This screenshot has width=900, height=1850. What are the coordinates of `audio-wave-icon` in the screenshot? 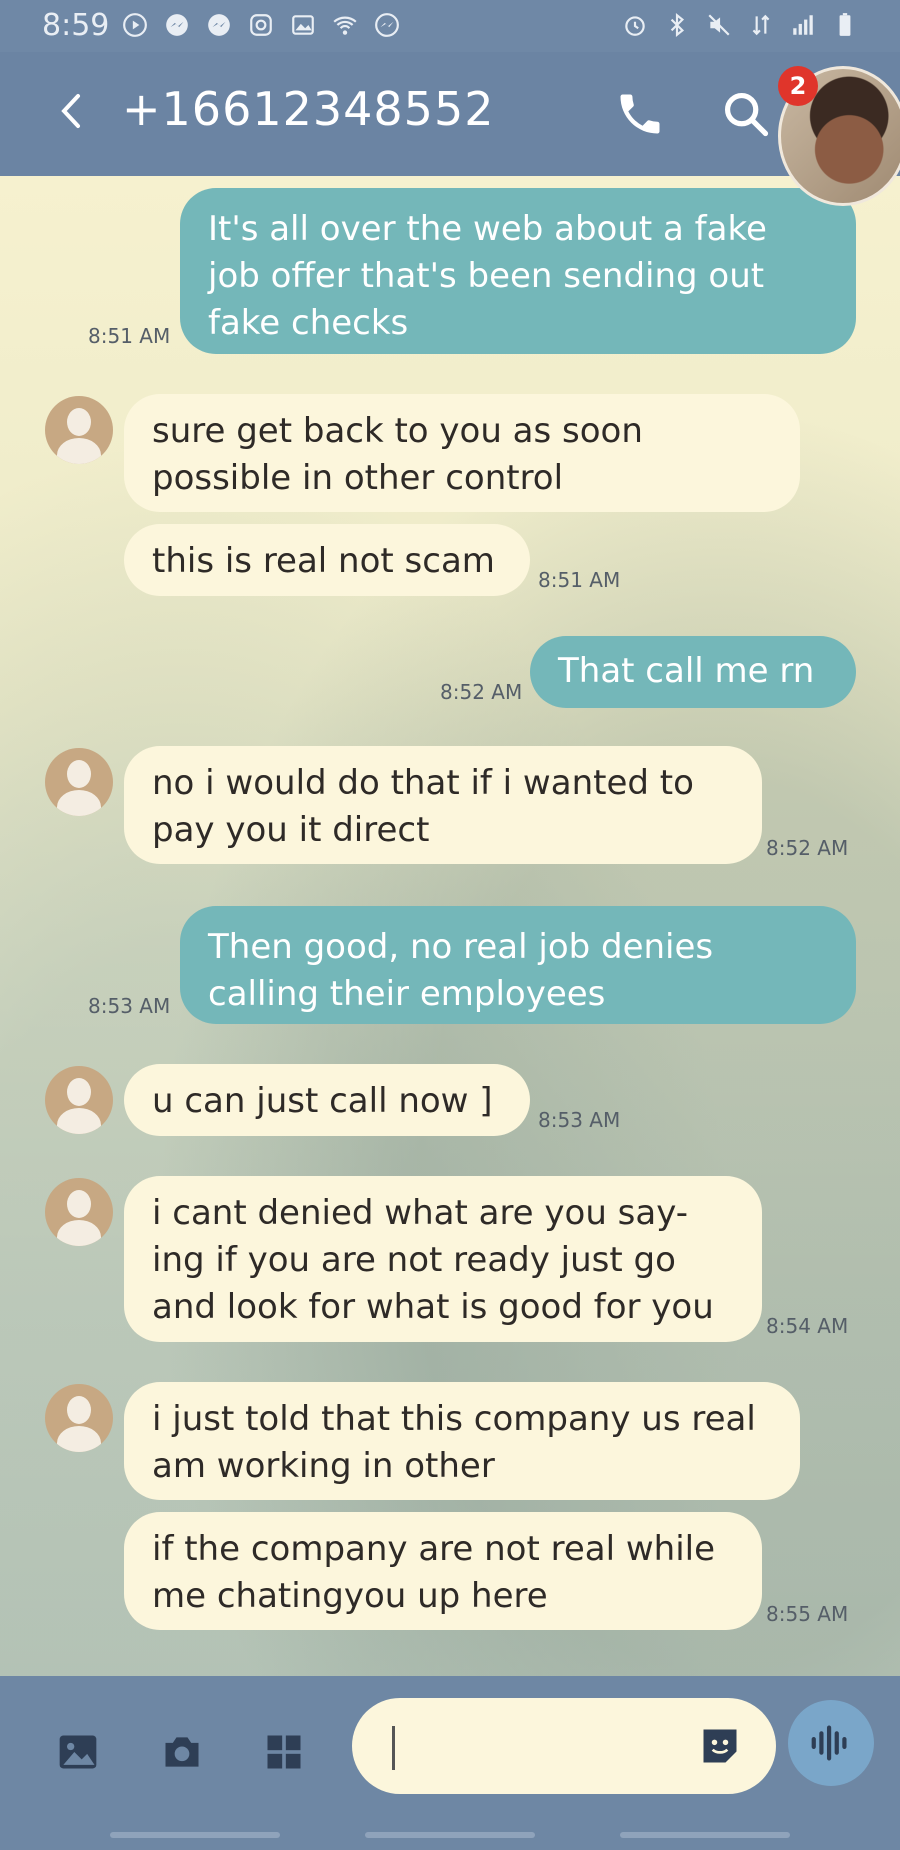 It's located at (829, 1743).